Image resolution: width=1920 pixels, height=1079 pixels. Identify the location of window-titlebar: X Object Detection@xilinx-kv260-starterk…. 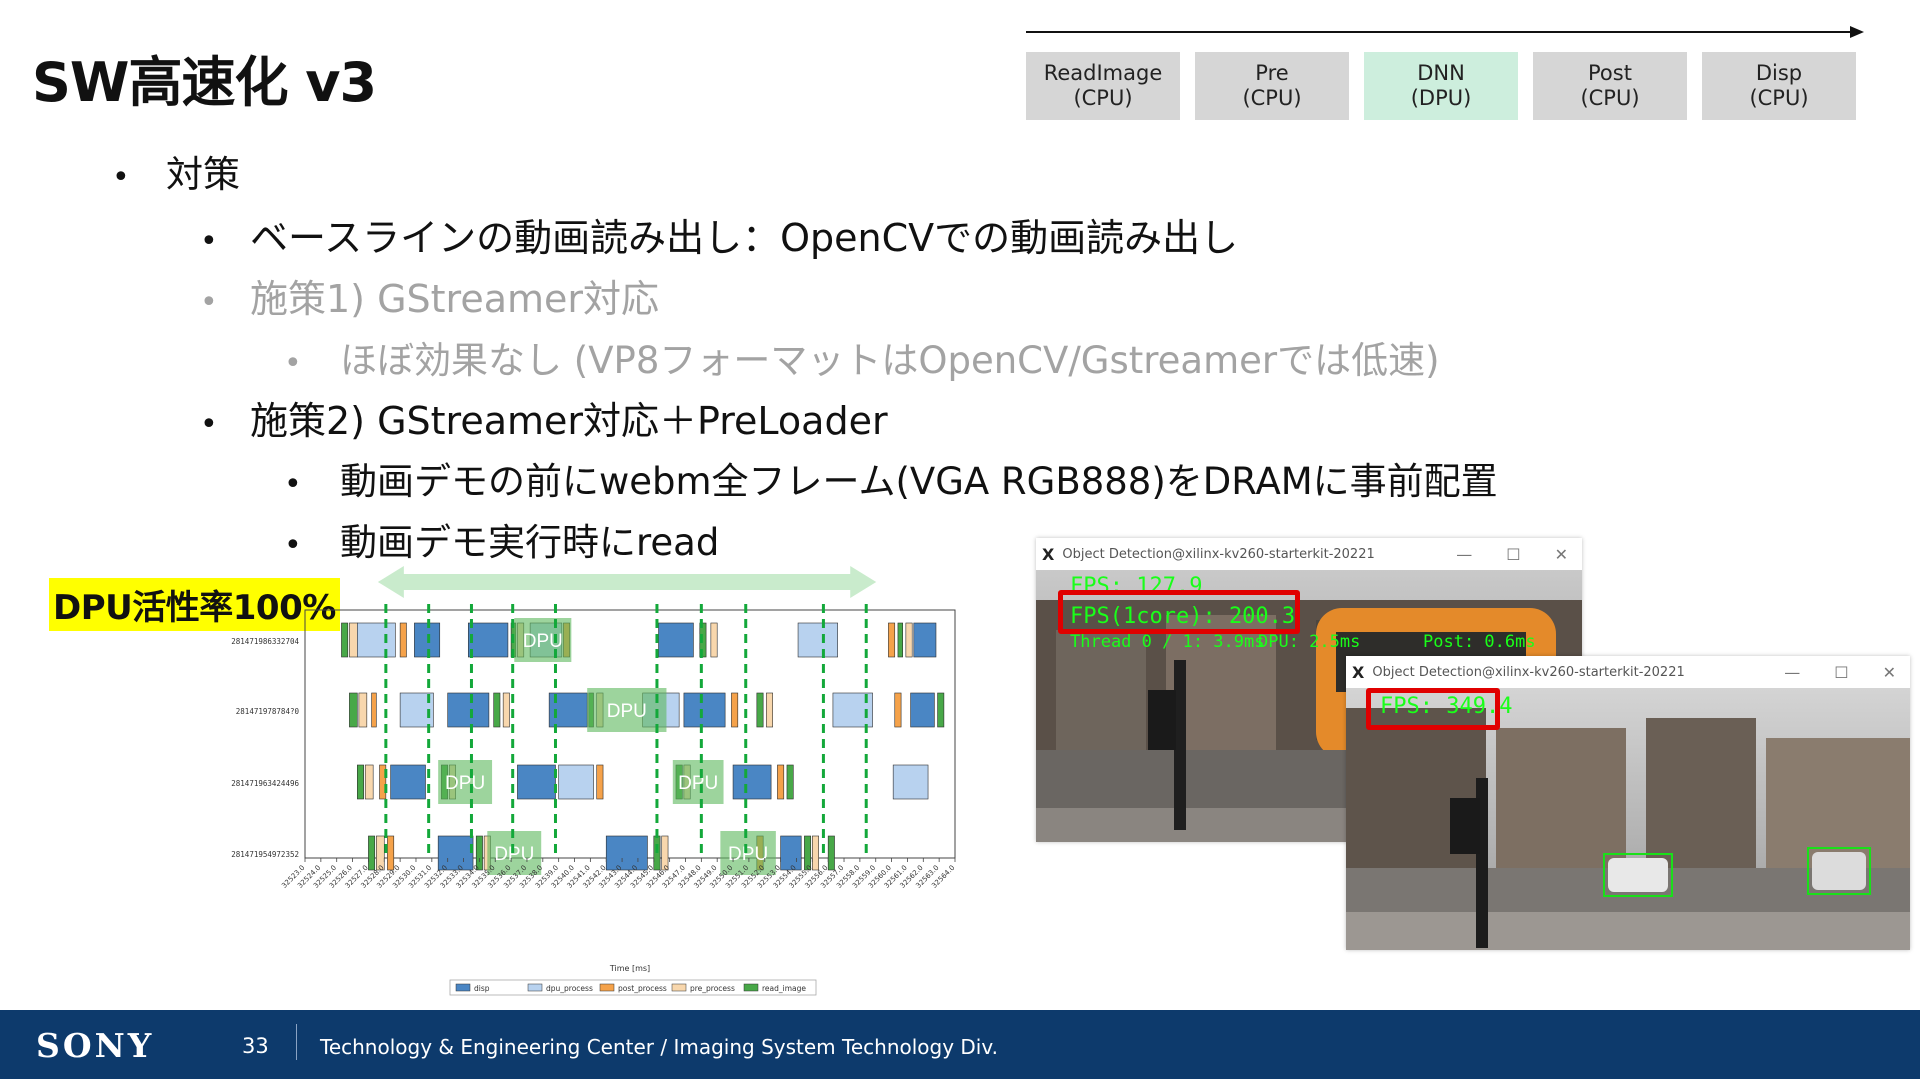
(1628, 672).